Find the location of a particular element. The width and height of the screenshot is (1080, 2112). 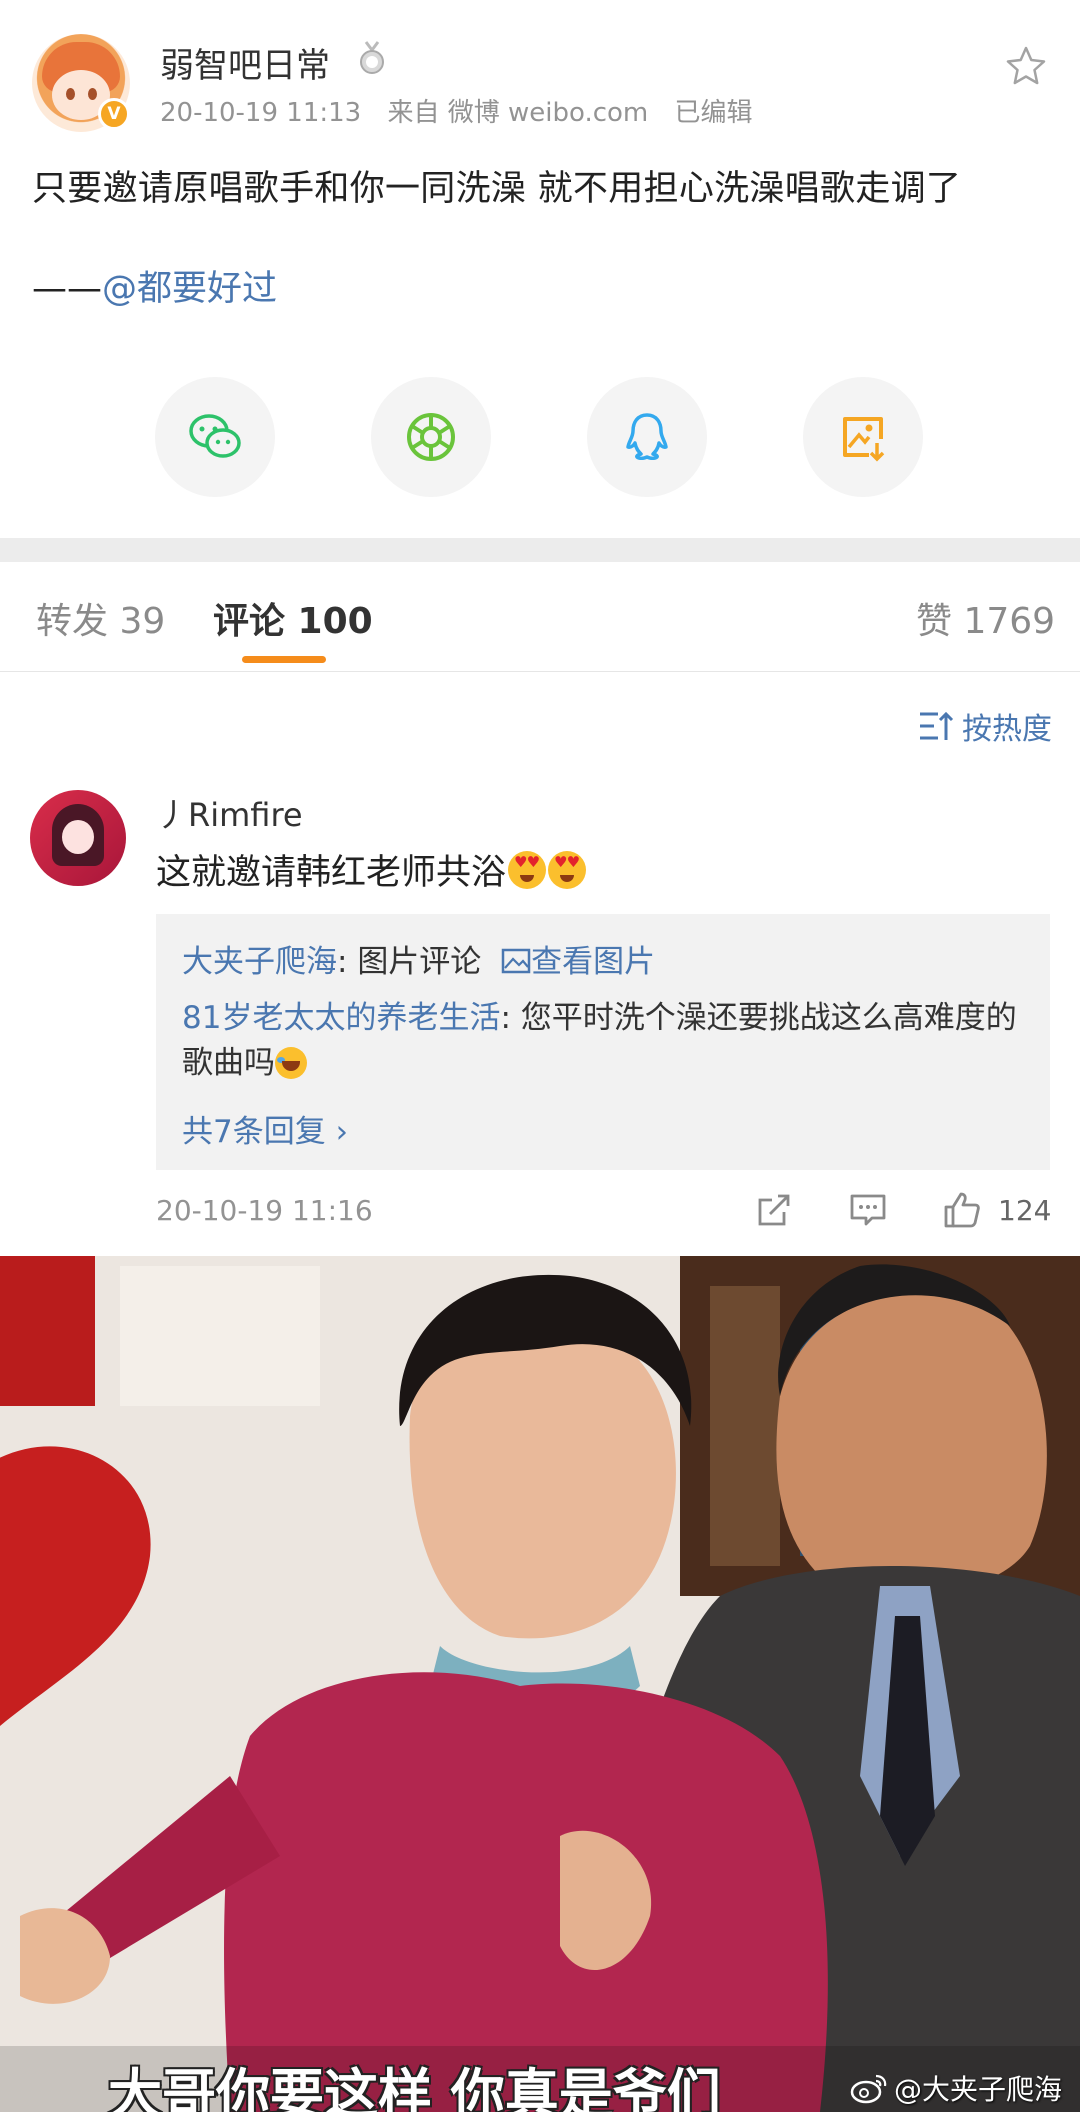

active-tab-indicator is located at coordinates (284, 659).